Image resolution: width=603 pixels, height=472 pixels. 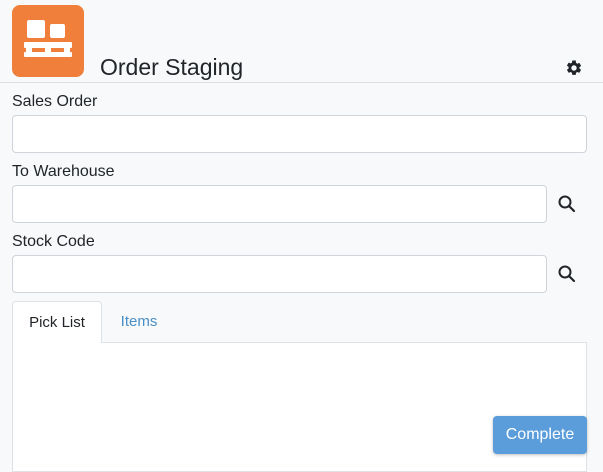 I want to click on gear-icon, so click(x=574, y=68).